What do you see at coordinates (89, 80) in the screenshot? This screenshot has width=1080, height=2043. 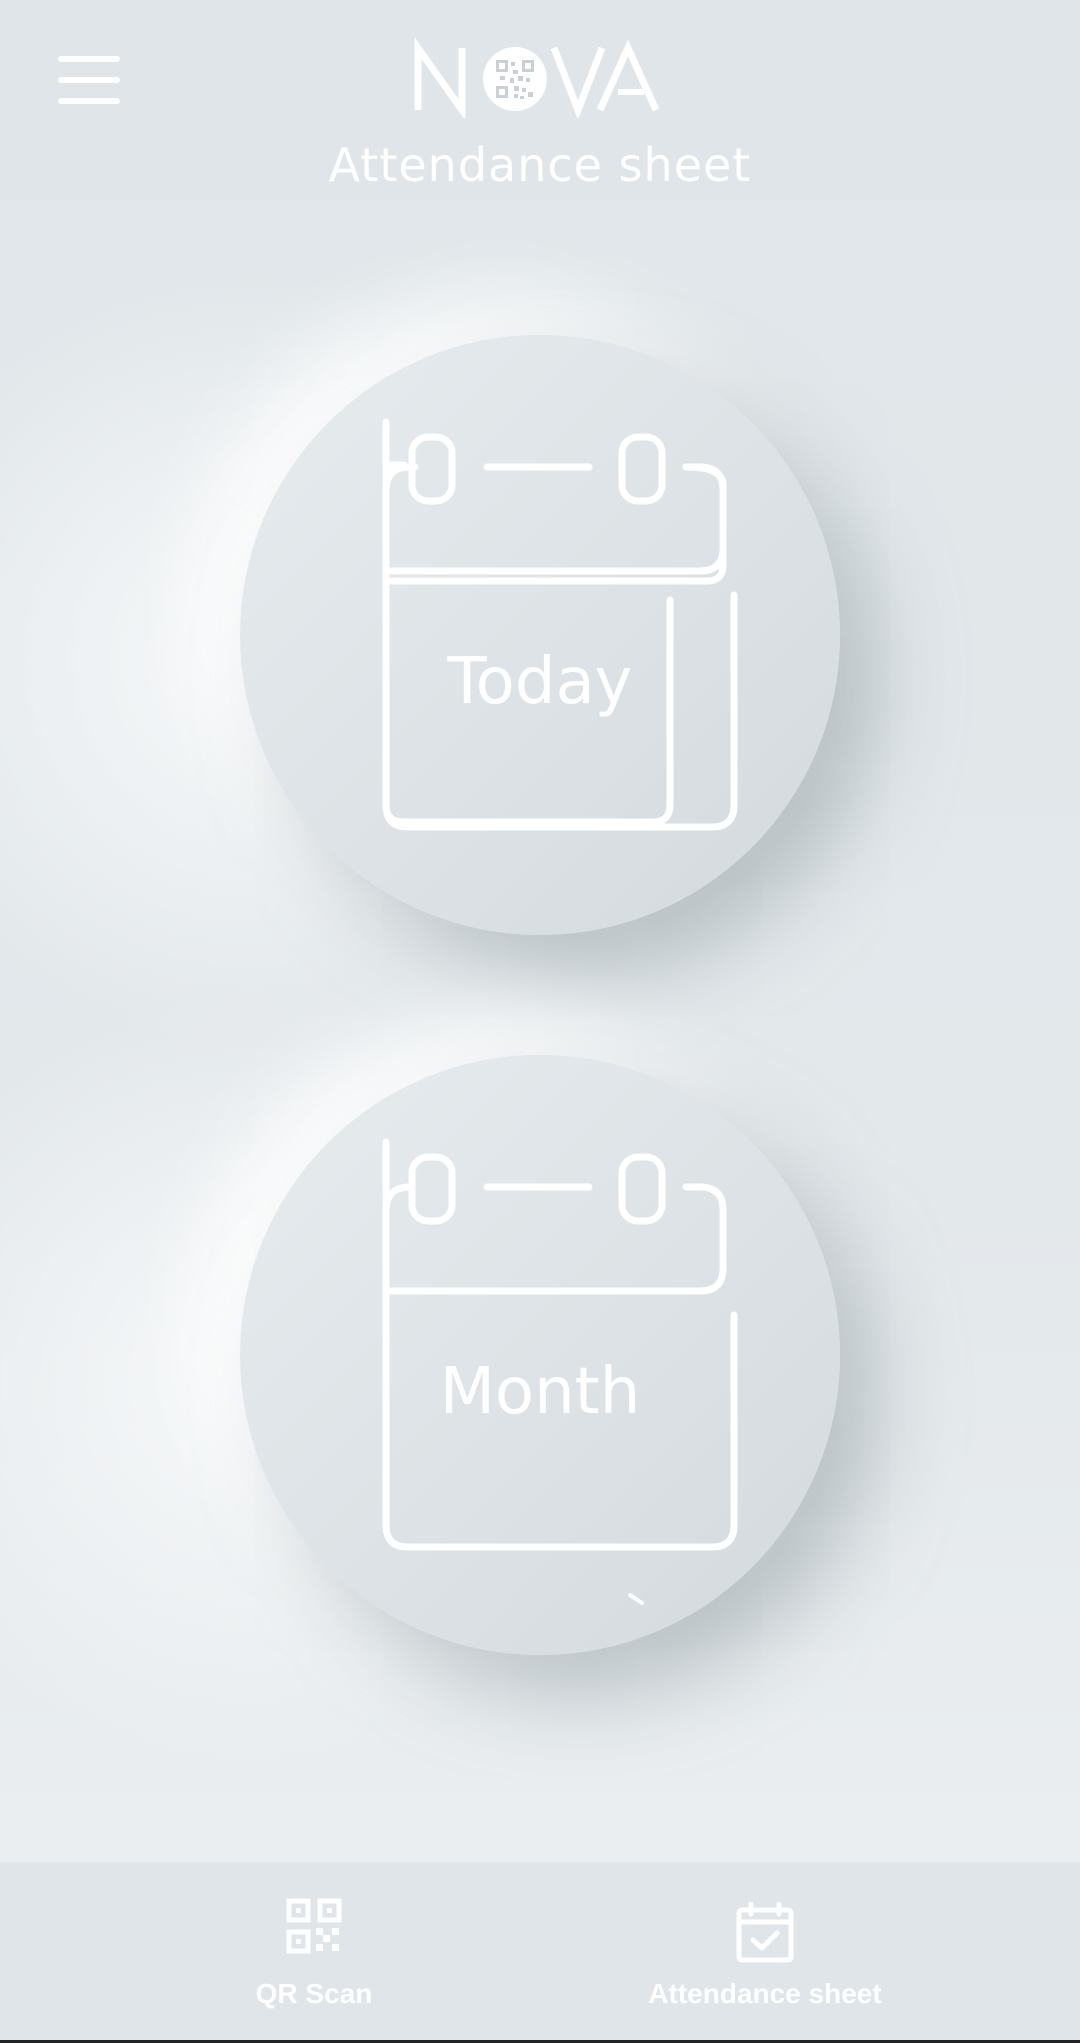 I see `hamburger-menu-icon` at bounding box center [89, 80].